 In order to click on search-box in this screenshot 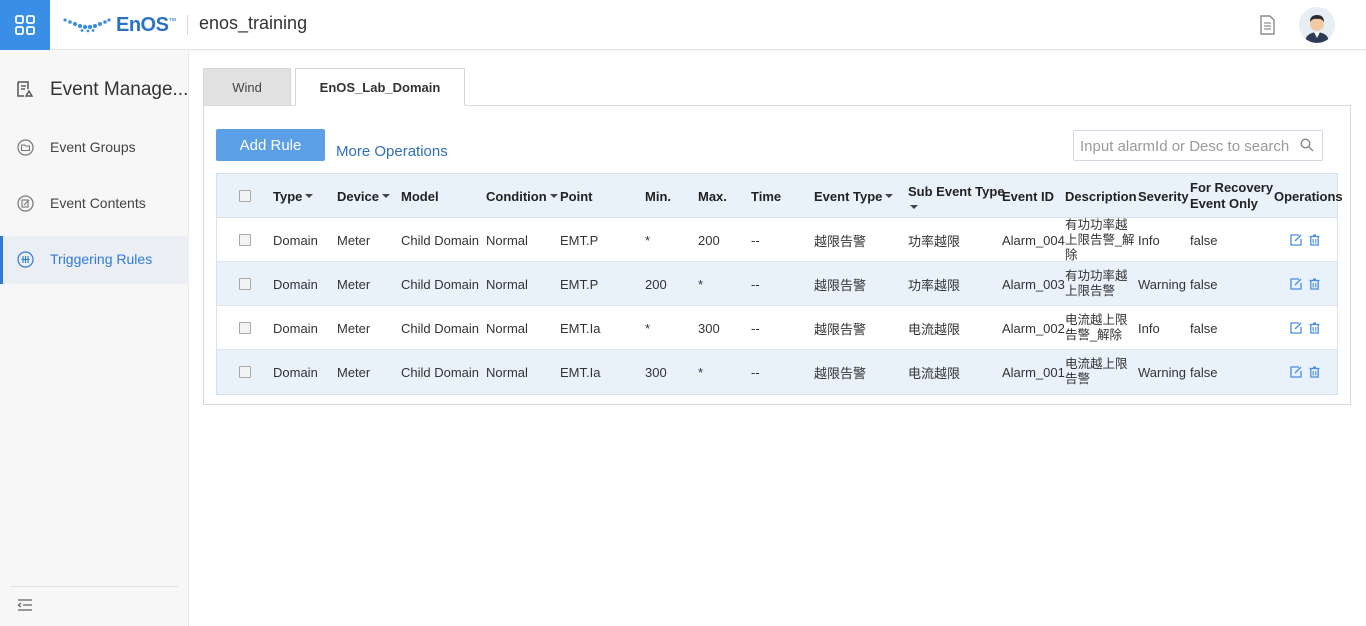, I will do `click(1198, 145)`.